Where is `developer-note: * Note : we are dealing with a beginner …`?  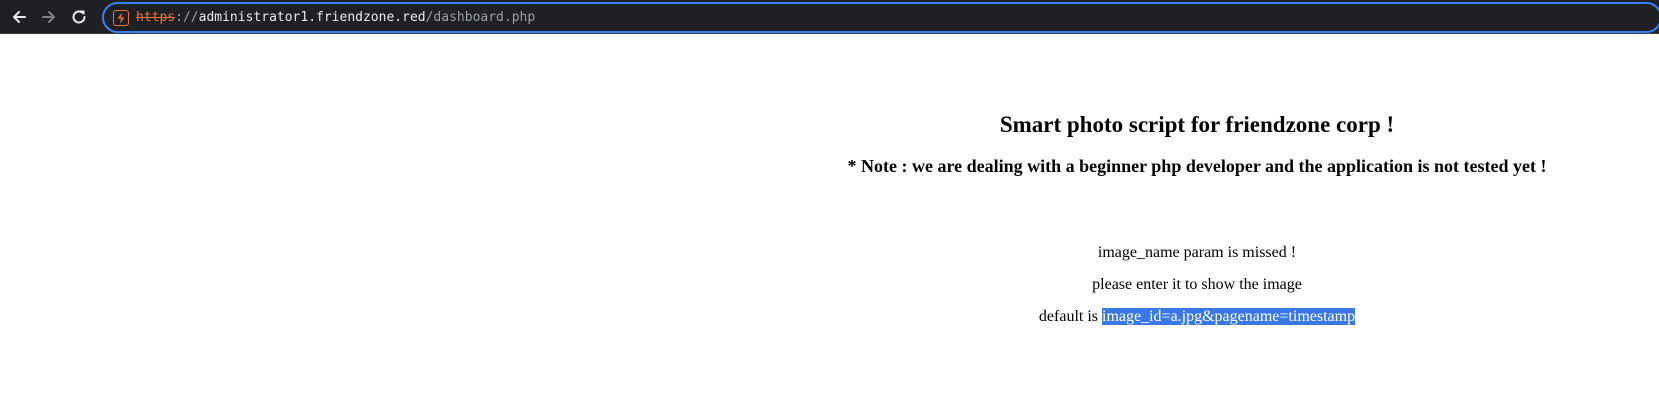
developer-note: * Note : we are dealing with a beginner … is located at coordinates (1197, 166).